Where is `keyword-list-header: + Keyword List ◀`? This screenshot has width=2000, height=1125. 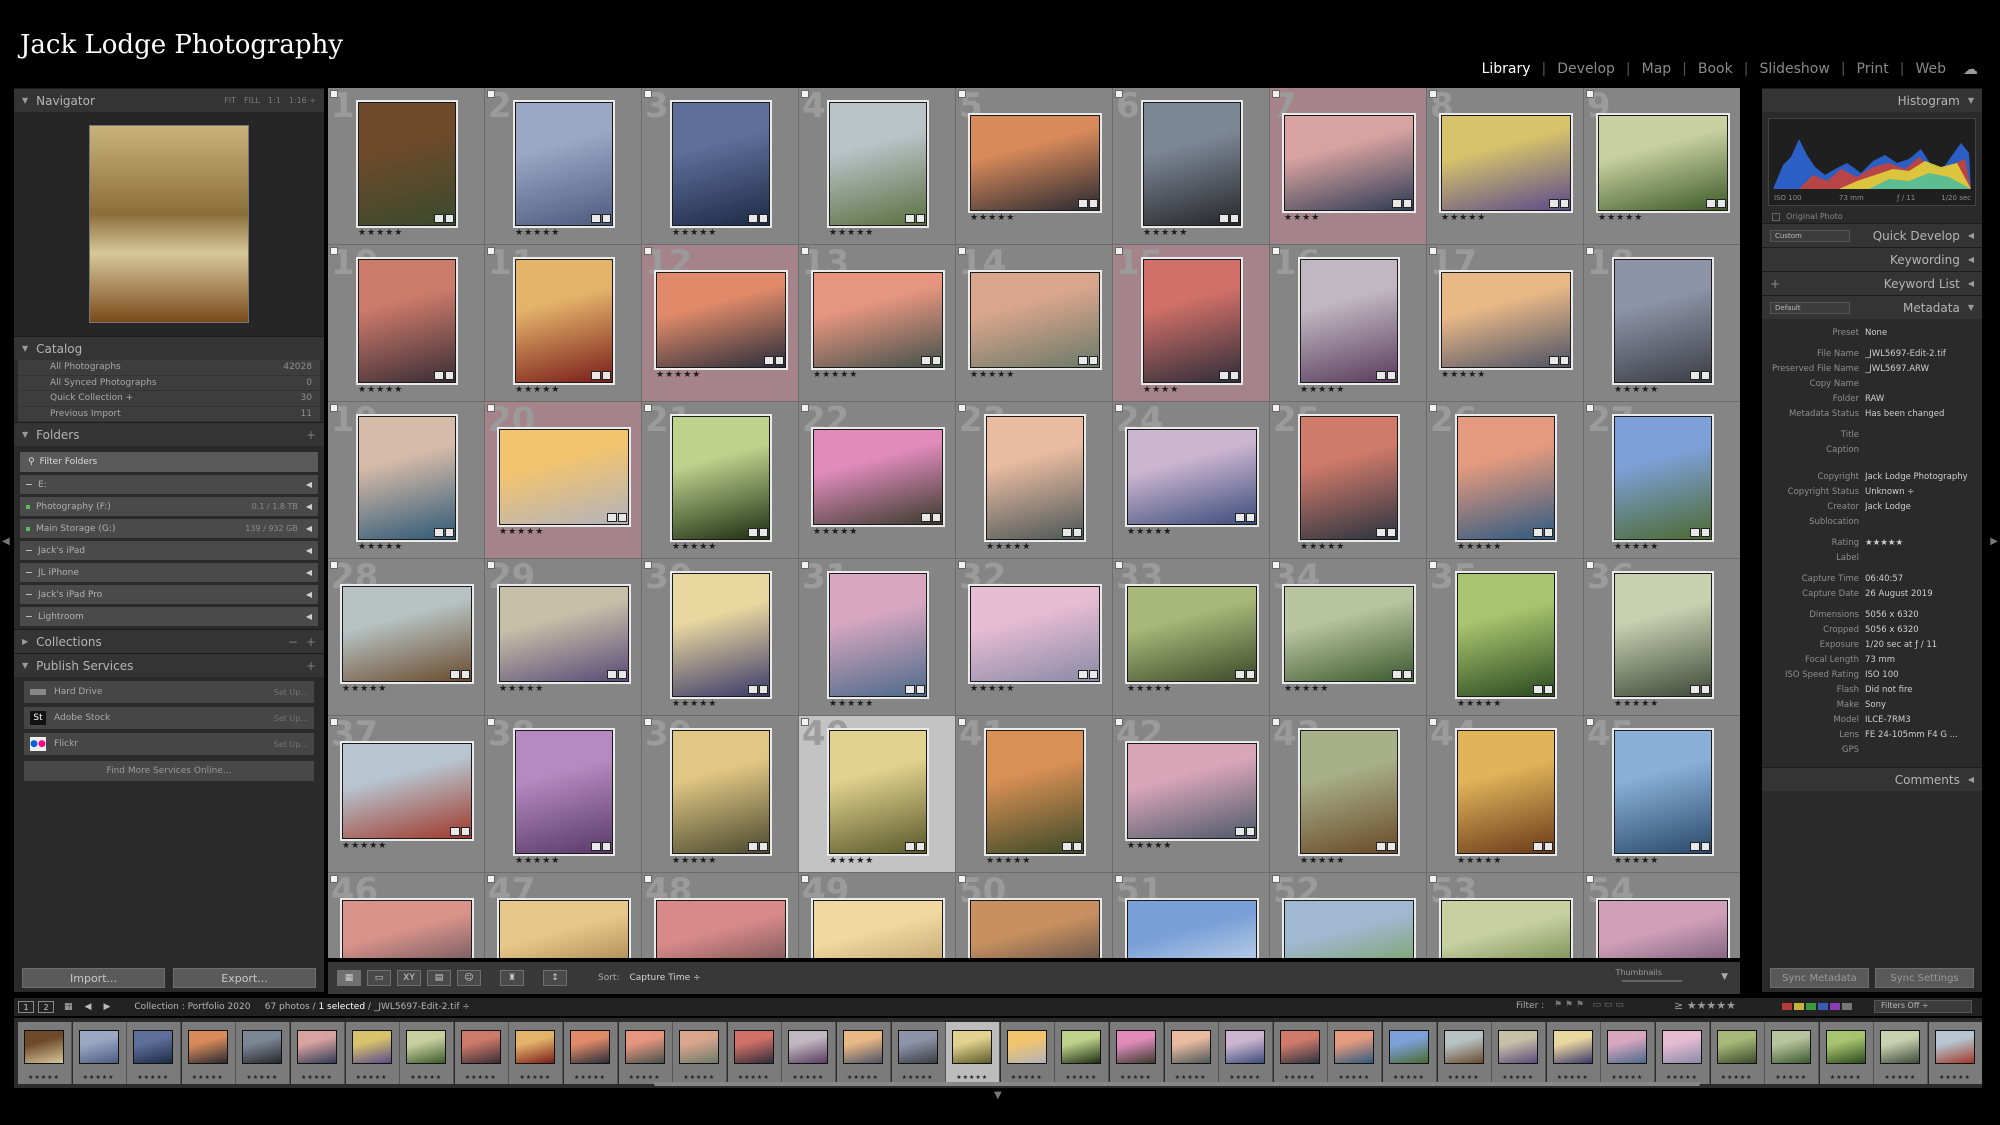
keyword-list-header: + Keyword List ◀ is located at coordinates (1872, 283).